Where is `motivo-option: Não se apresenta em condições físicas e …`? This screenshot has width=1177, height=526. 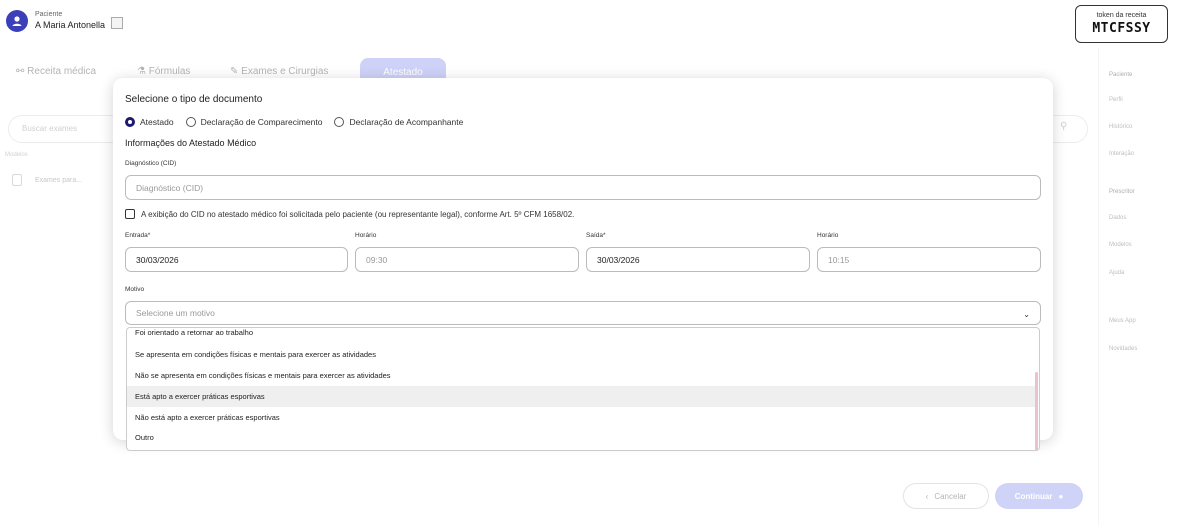 motivo-option: Não se apresenta em condições físicas e … is located at coordinates (582, 375).